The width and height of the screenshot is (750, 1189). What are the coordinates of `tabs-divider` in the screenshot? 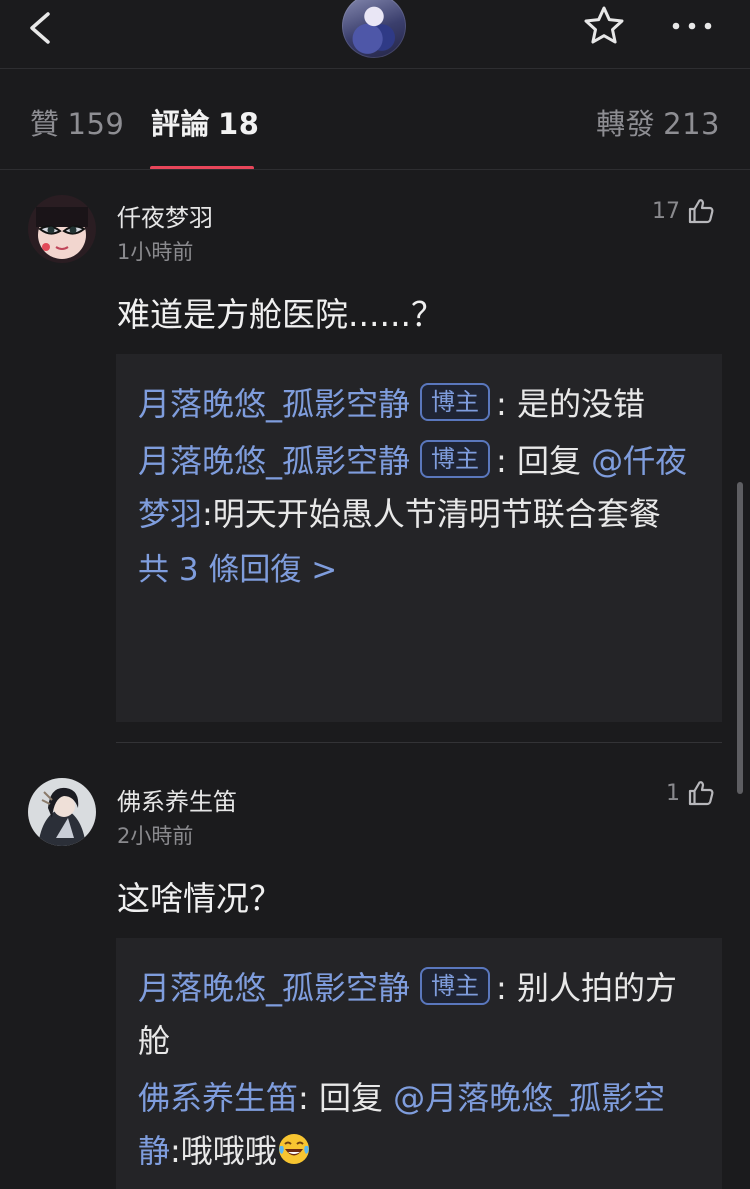 It's located at (375, 169).